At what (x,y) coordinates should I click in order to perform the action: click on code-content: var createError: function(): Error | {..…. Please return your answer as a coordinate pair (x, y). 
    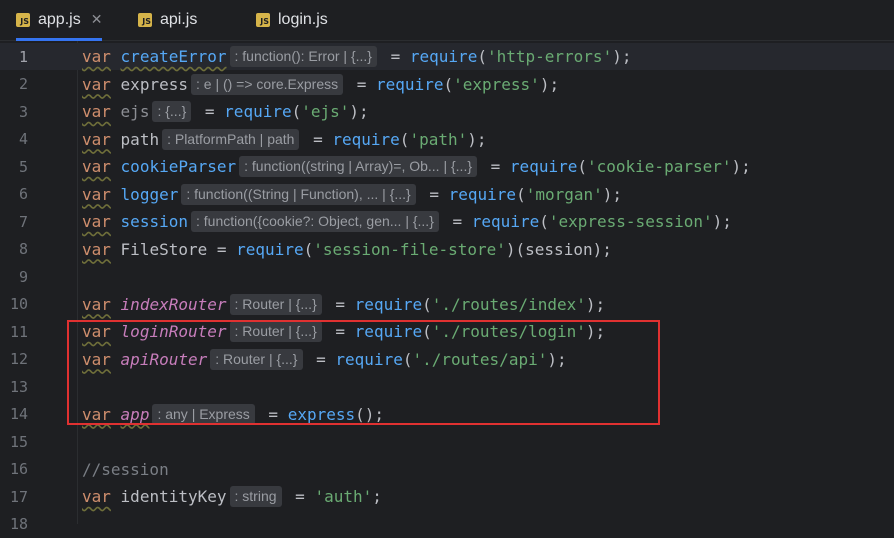
    Looking at the image, I should click on (356, 56).